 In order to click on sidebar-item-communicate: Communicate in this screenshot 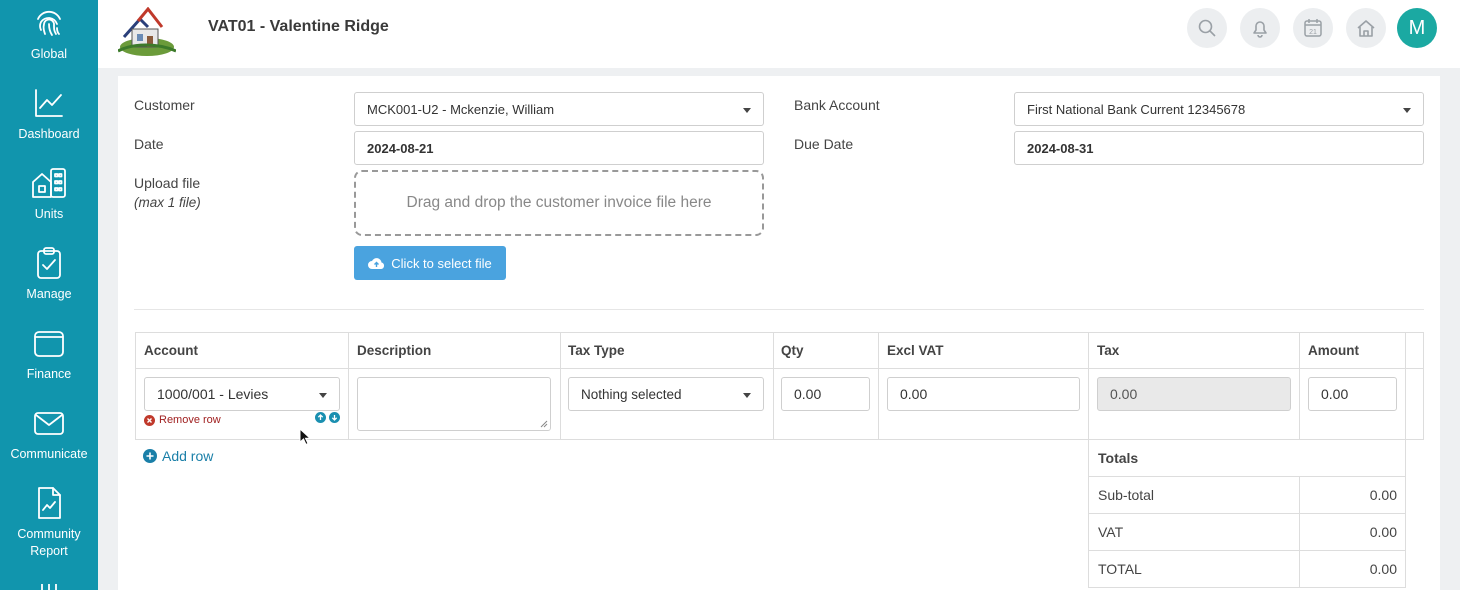, I will do `click(49, 434)`.